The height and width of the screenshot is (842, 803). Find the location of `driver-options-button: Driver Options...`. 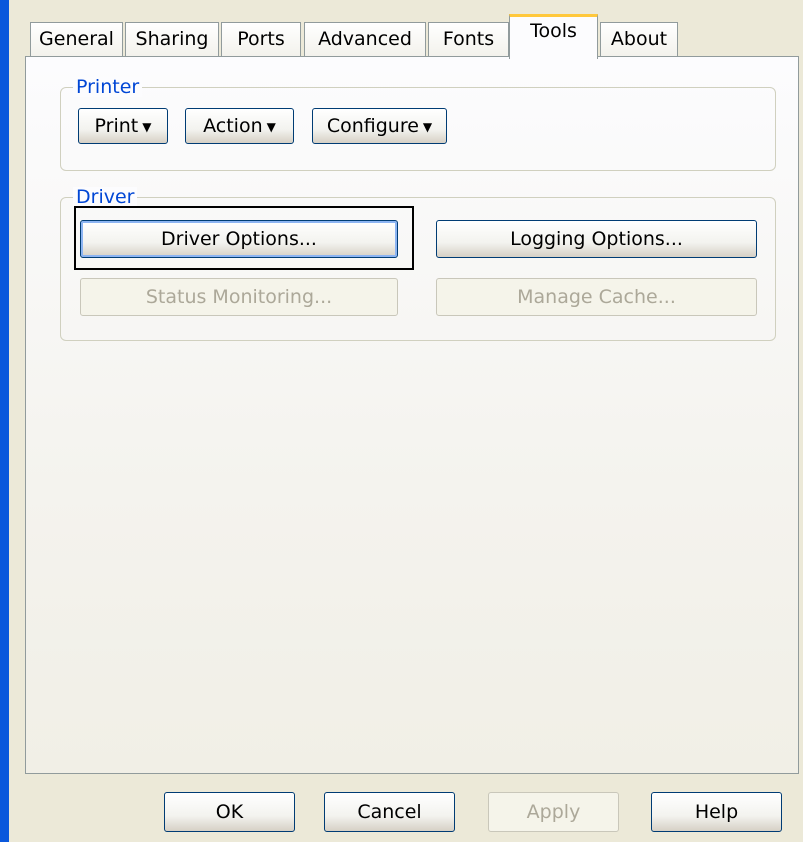

driver-options-button: Driver Options... is located at coordinates (239, 239).